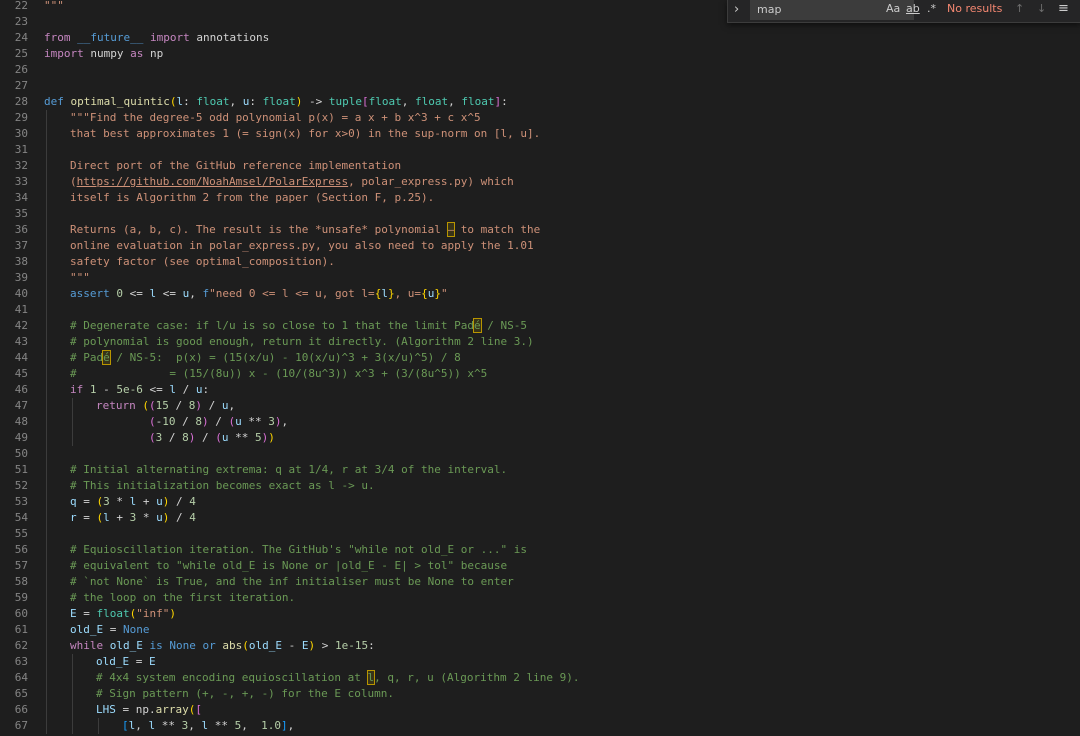 The height and width of the screenshot is (736, 1080). Describe the element at coordinates (165, 406) in the screenshot. I see `code-line: return ((15 / 8) / u,` at that location.